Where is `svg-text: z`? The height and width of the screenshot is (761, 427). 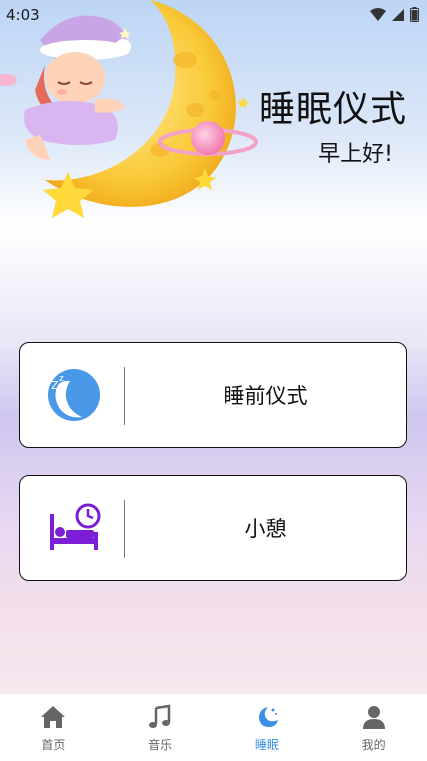
svg-text: z is located at coordinates (61, 379).